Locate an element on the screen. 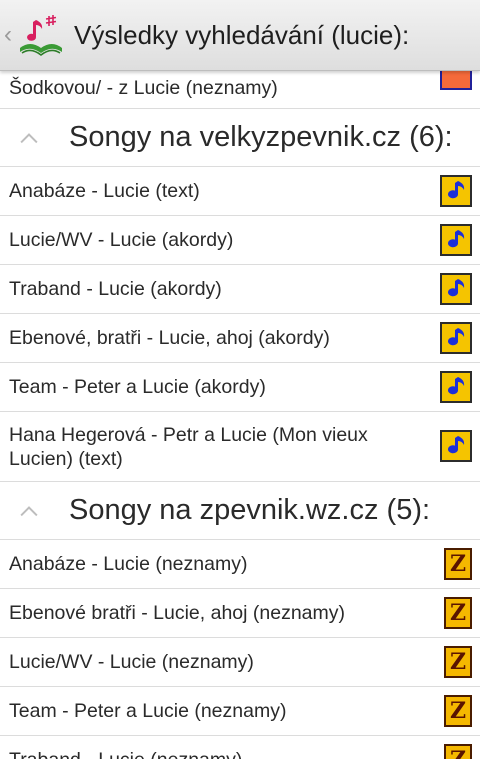  list-item: Lucie/WV - Lucie (neznamy) Z is located at coordinates (240, 662).